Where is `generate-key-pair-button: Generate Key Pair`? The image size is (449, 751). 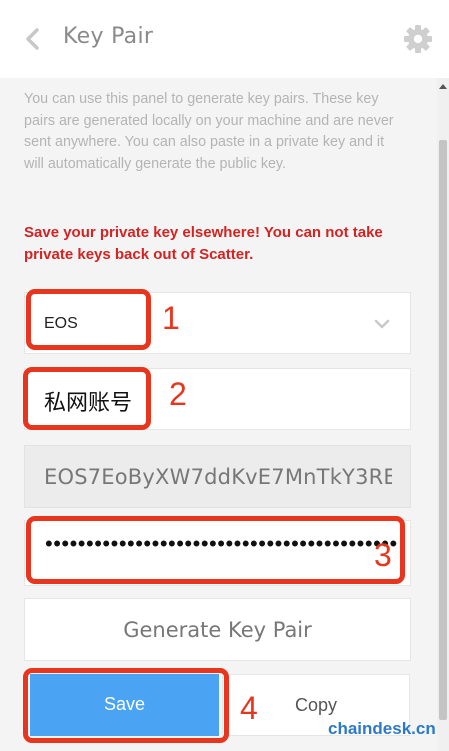
generate-key-pair-button: Generate Key Pair is located at coordinates (217, 629).